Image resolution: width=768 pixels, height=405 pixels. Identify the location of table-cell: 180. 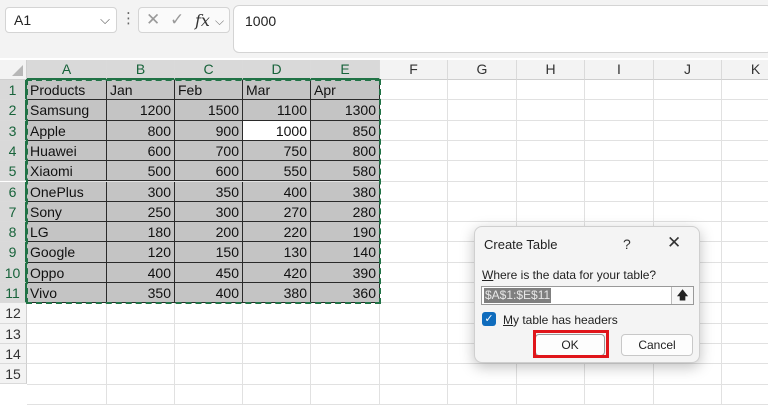
(141, 232).